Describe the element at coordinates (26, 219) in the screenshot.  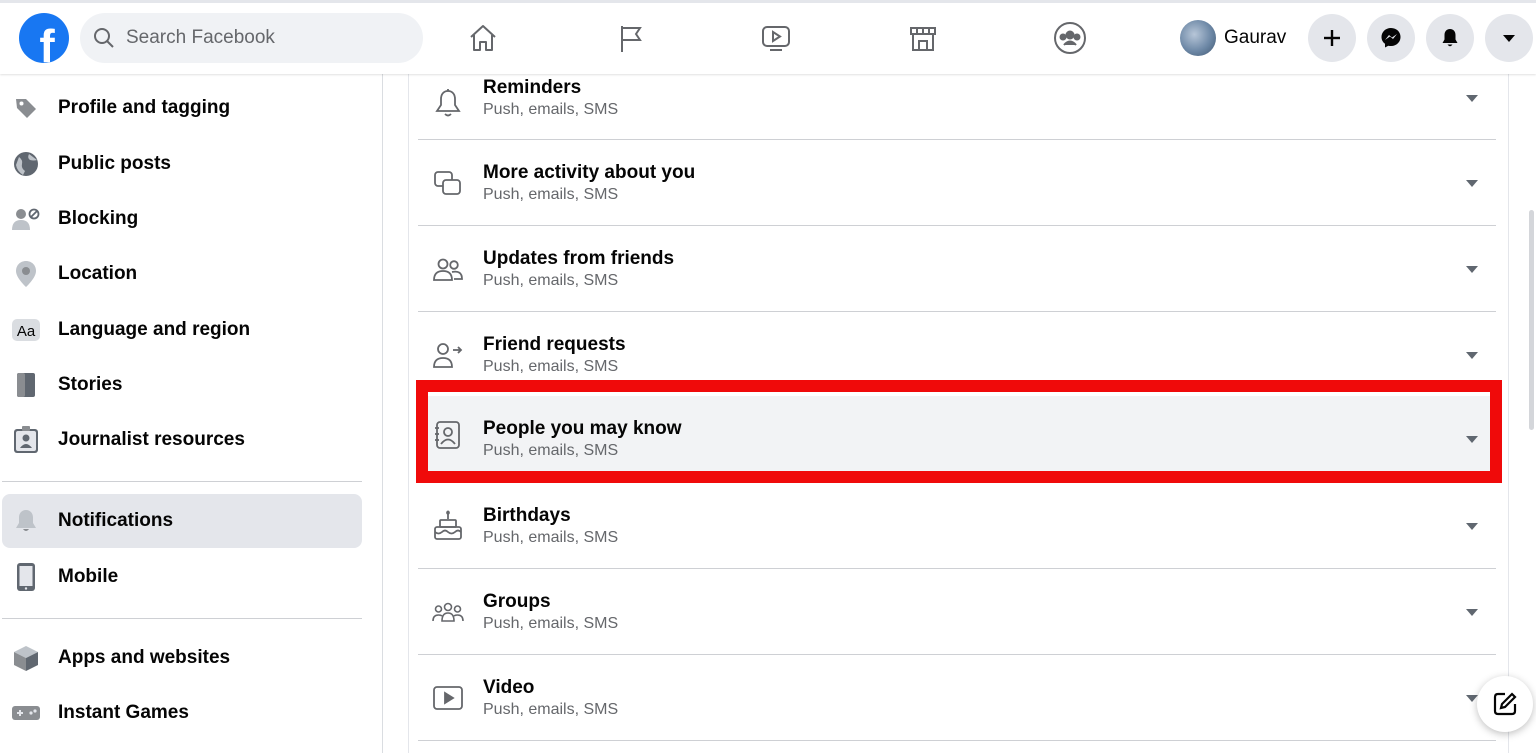
I see `block-user-icon` at that location.